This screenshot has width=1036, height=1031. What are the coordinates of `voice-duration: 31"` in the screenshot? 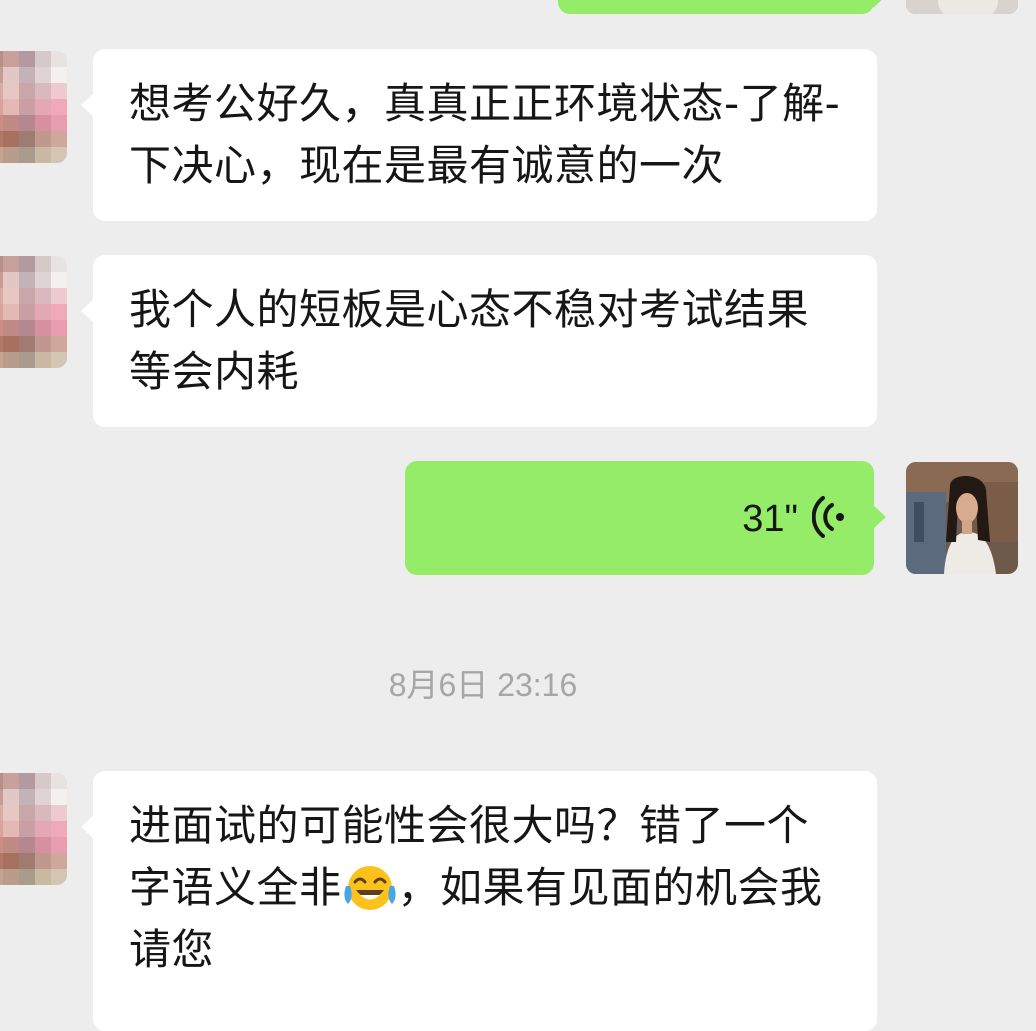 It's located at (770, 518).